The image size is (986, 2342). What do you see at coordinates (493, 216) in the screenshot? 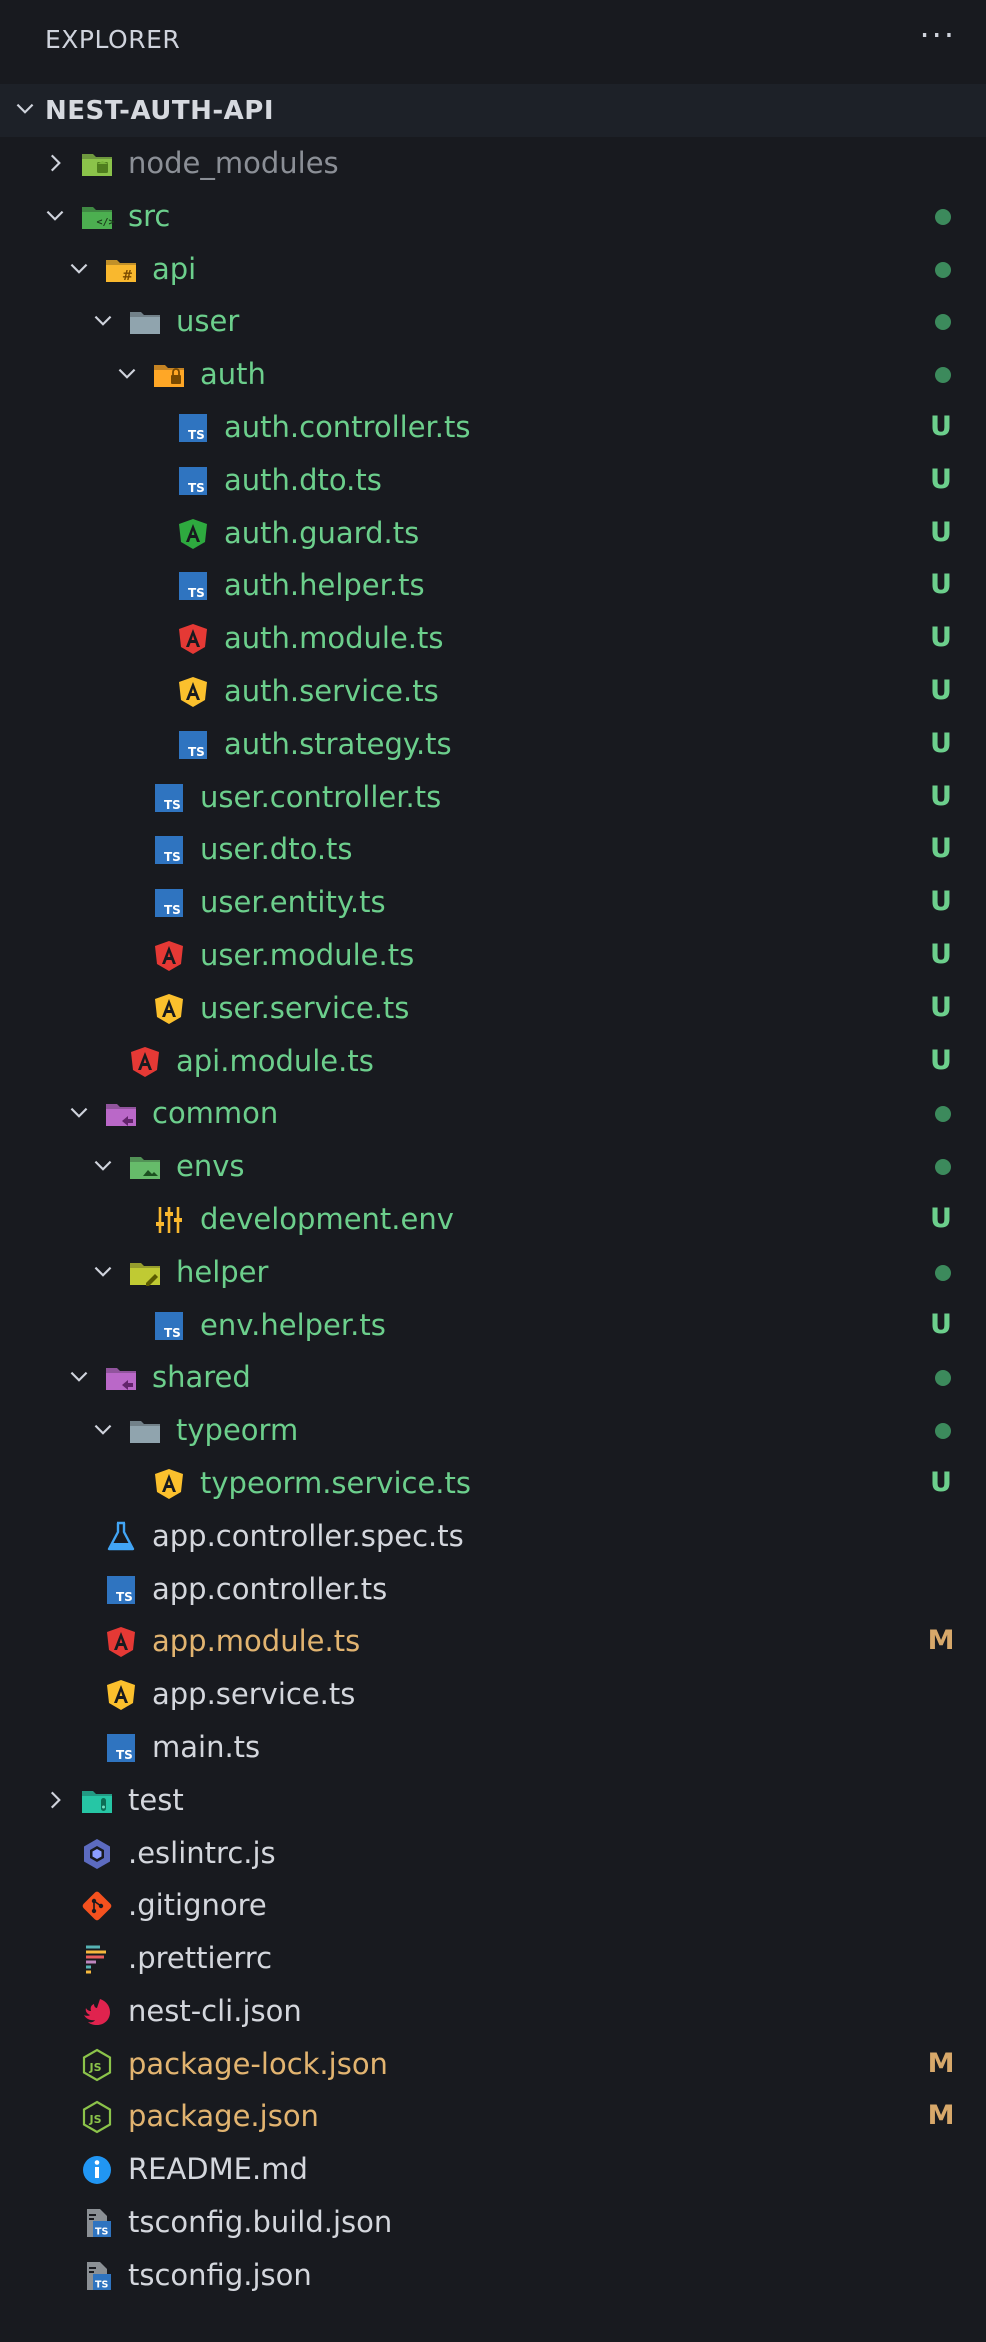
I see `folder-src: </> src` at bounding box center [493, 216].